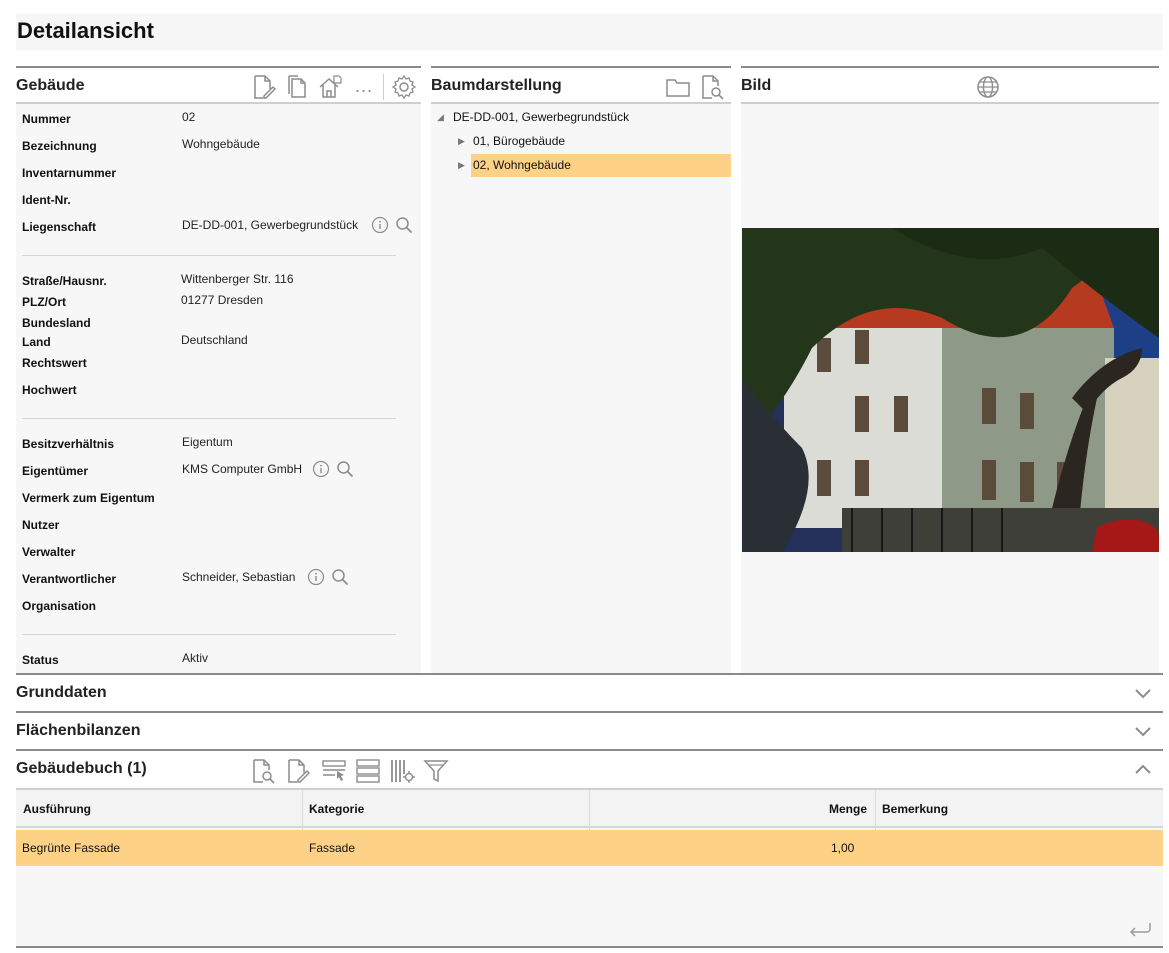 Image resolution: width=1169 pixels, height=953 pixels. Describe the element at coordinates (214, 340) in the screenshot. I see `field-value-land: Deutschland` at that location.